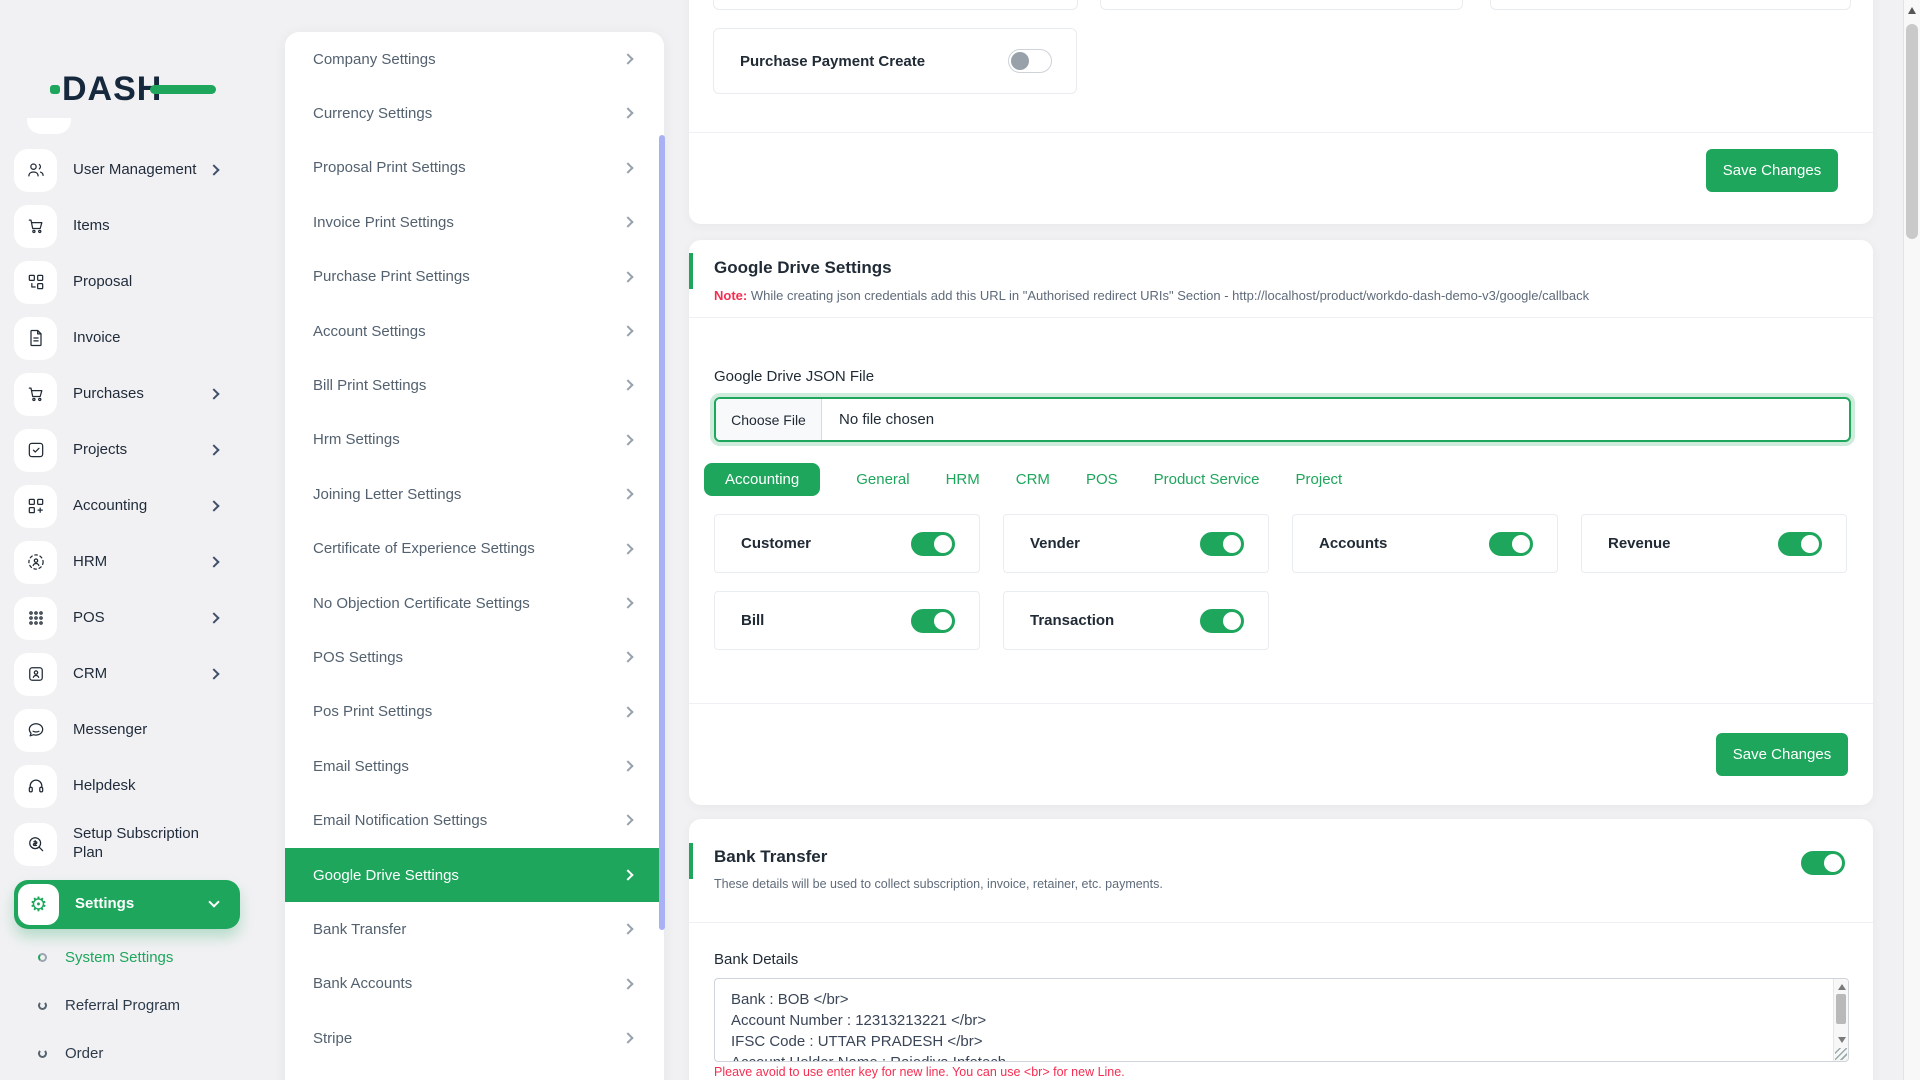  What do you see at coordinates (387, 494) in the screenshot?
I see `menu-item-label: Joining Letter Settings` at bounding box center [387, 494].